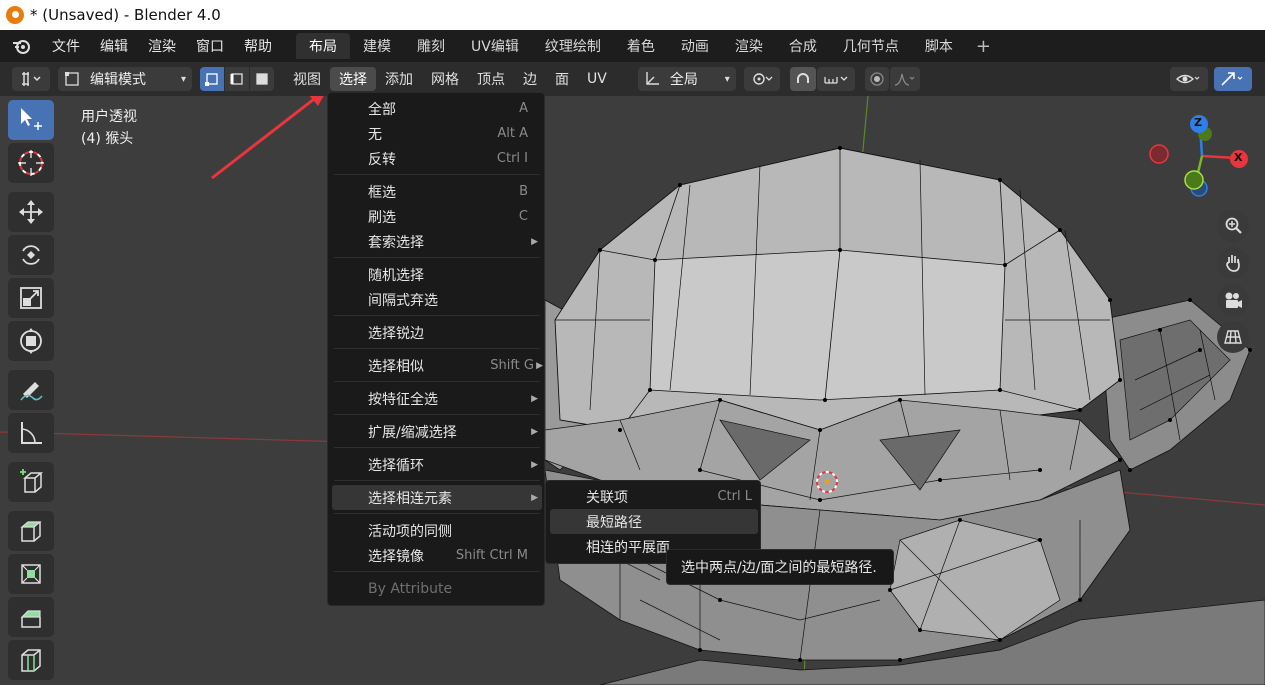 Image resolution: width=1265 pixels, height=685 pixels. I want to click on tool-cursor, so click(31, 163).